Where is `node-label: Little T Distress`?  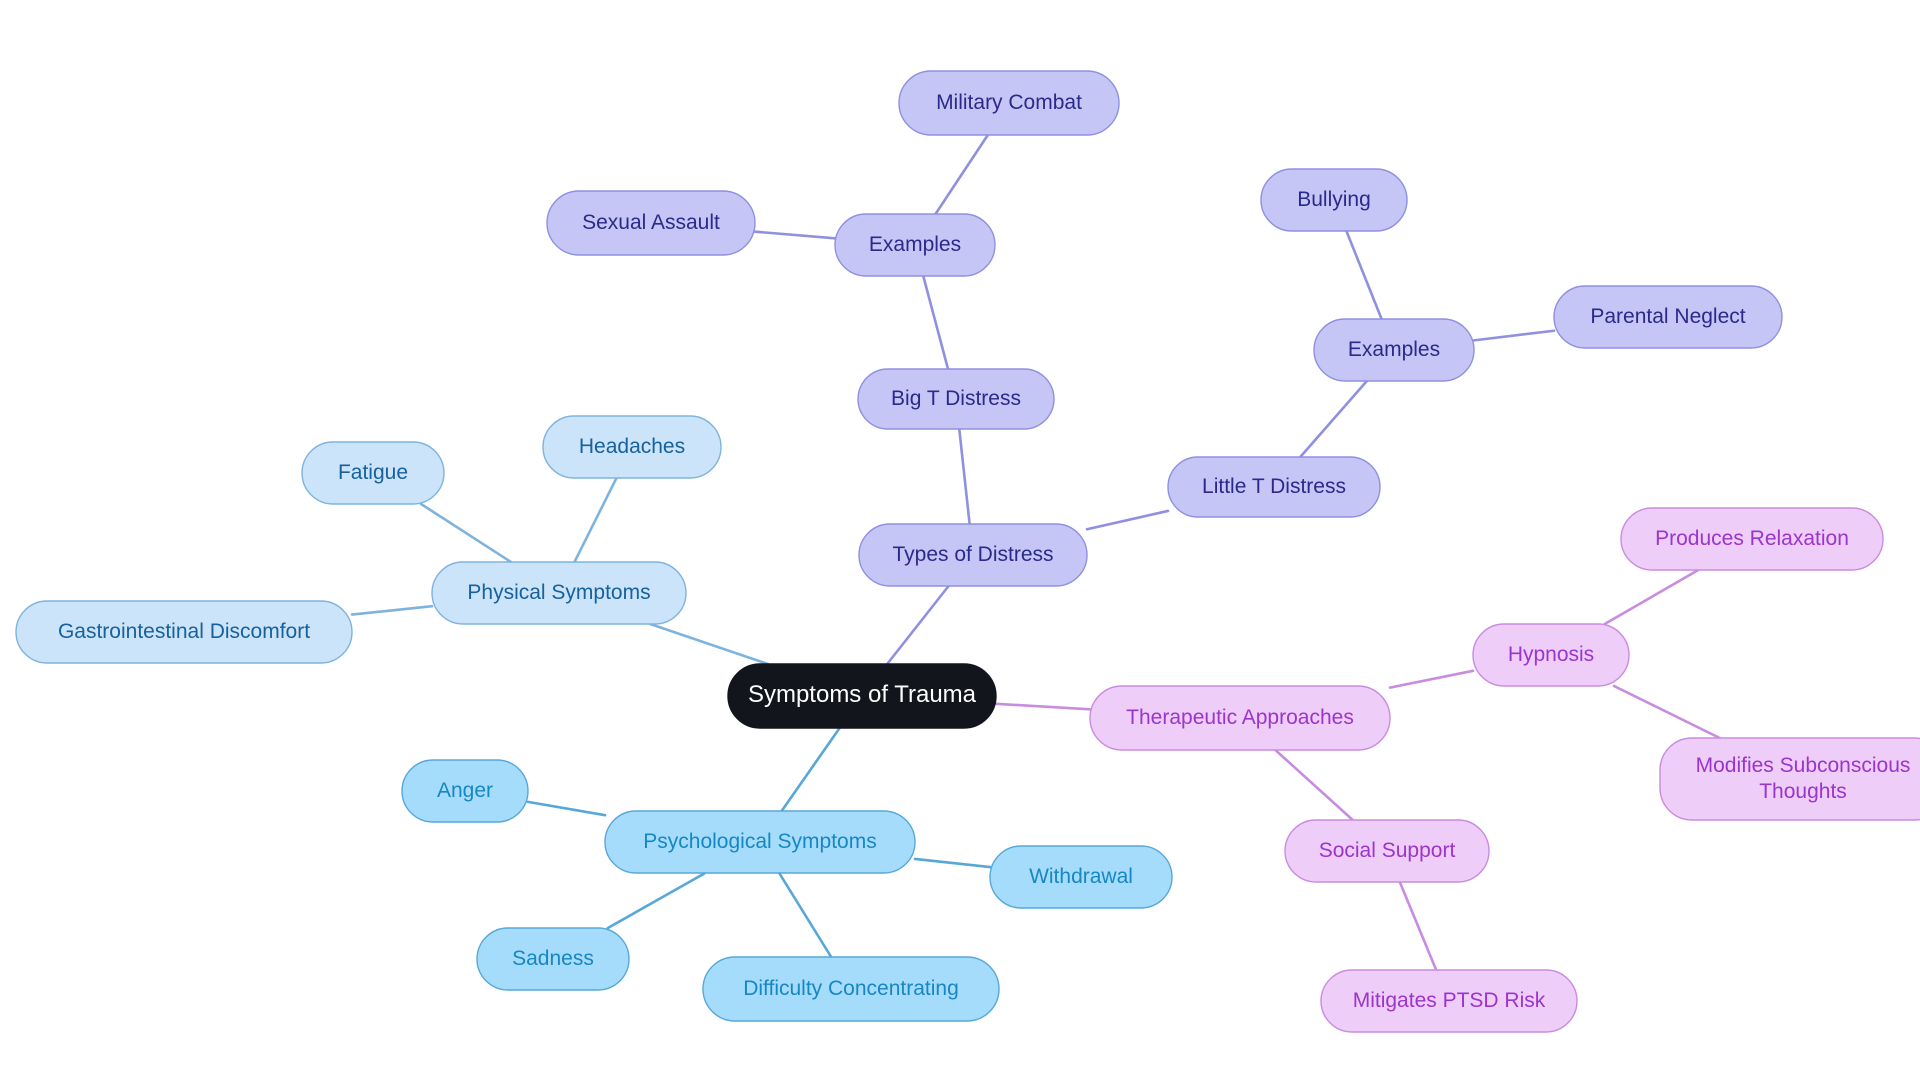
node-label: Little T Distress is located at coordinates (1274, 486).